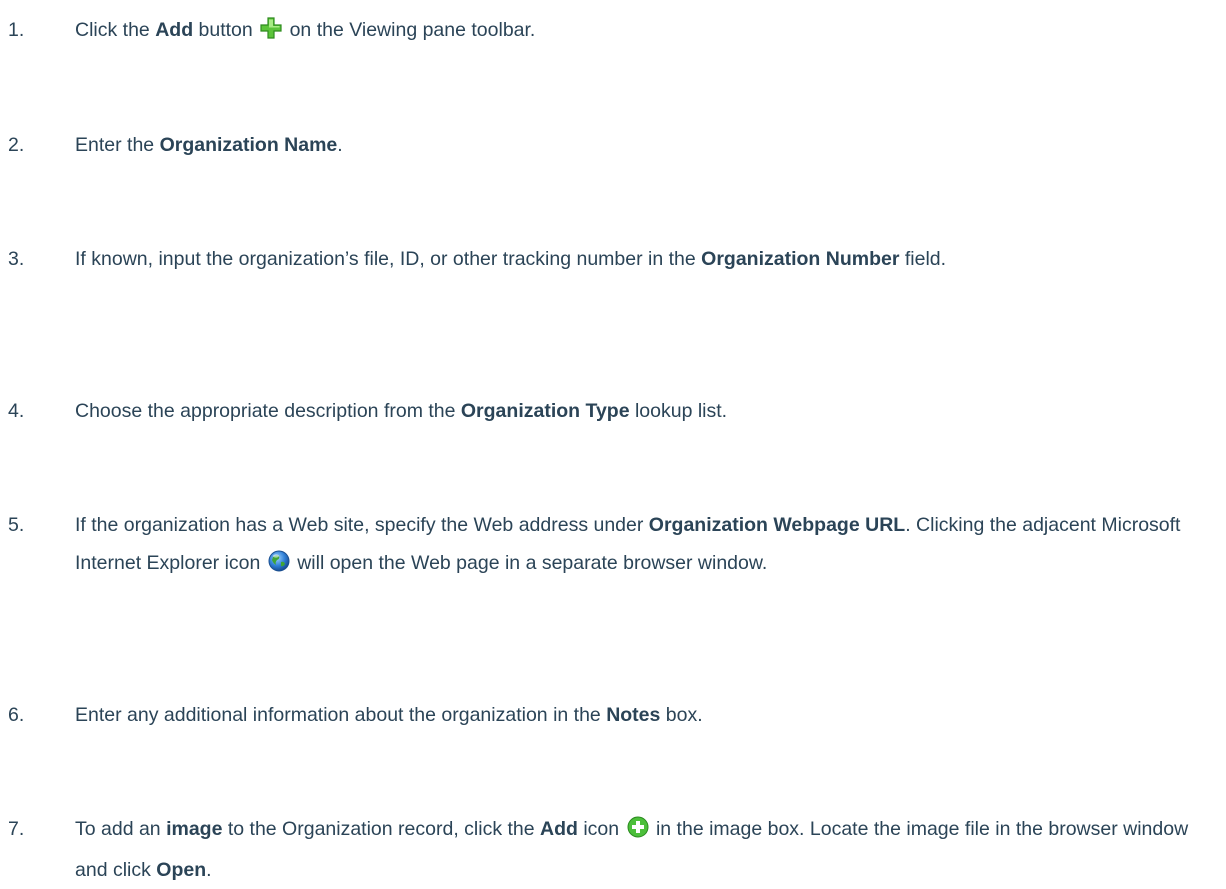 This screenshot has height=889, width=1226. Describe the element at coordinates (223, 30) in the screenshot. I see `step-text-segment: button` at that location.